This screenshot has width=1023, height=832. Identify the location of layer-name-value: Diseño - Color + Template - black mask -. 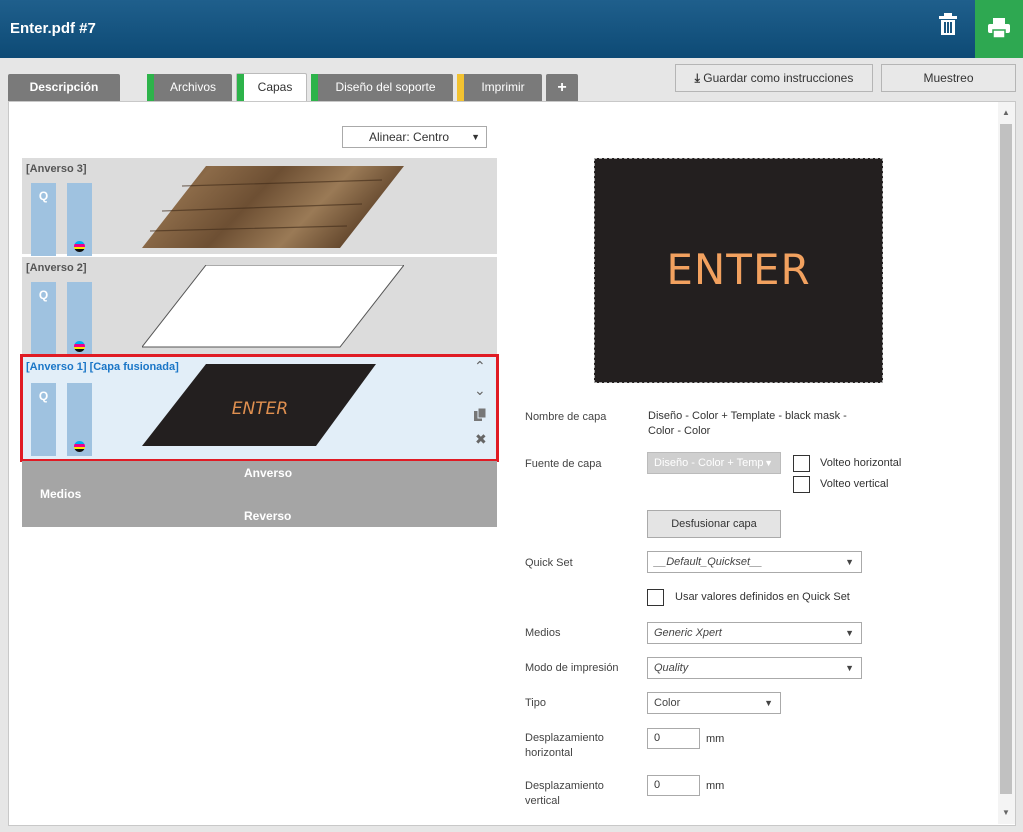
(747, 416).